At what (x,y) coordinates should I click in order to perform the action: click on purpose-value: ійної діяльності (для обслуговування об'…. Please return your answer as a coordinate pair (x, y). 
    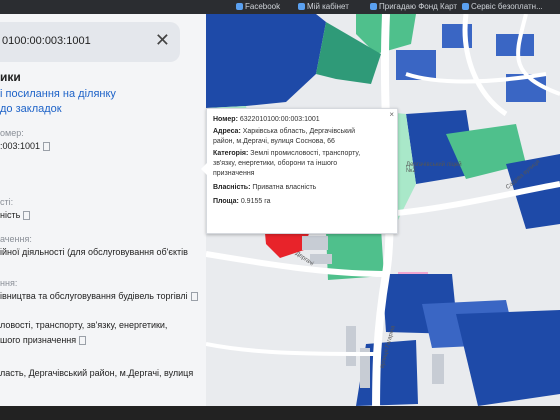
    Looking at the image, I should click on (94, 252).